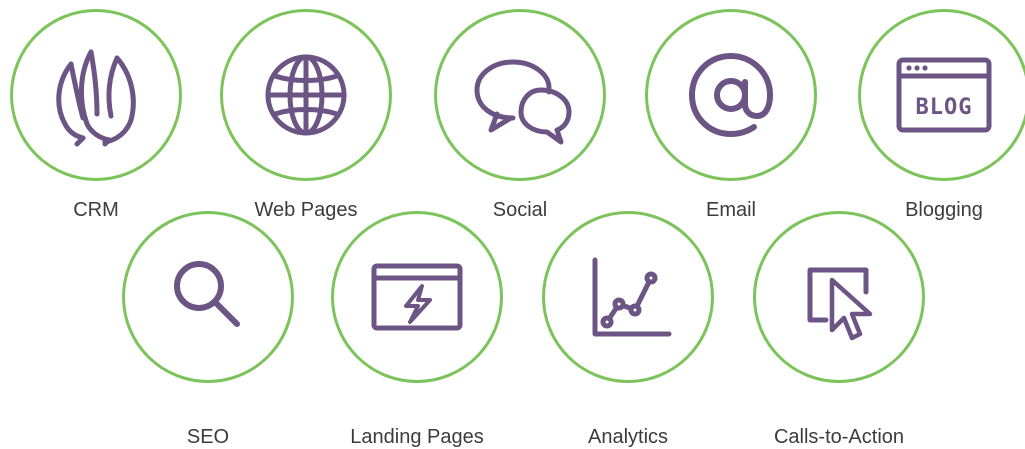 Image resolution: width=1025 pixels, height=449 pixels. What do you see at coordinates (628, 437) in the screenshot?
I see `feature-label: Analytics` at bounding box center [628, 437].